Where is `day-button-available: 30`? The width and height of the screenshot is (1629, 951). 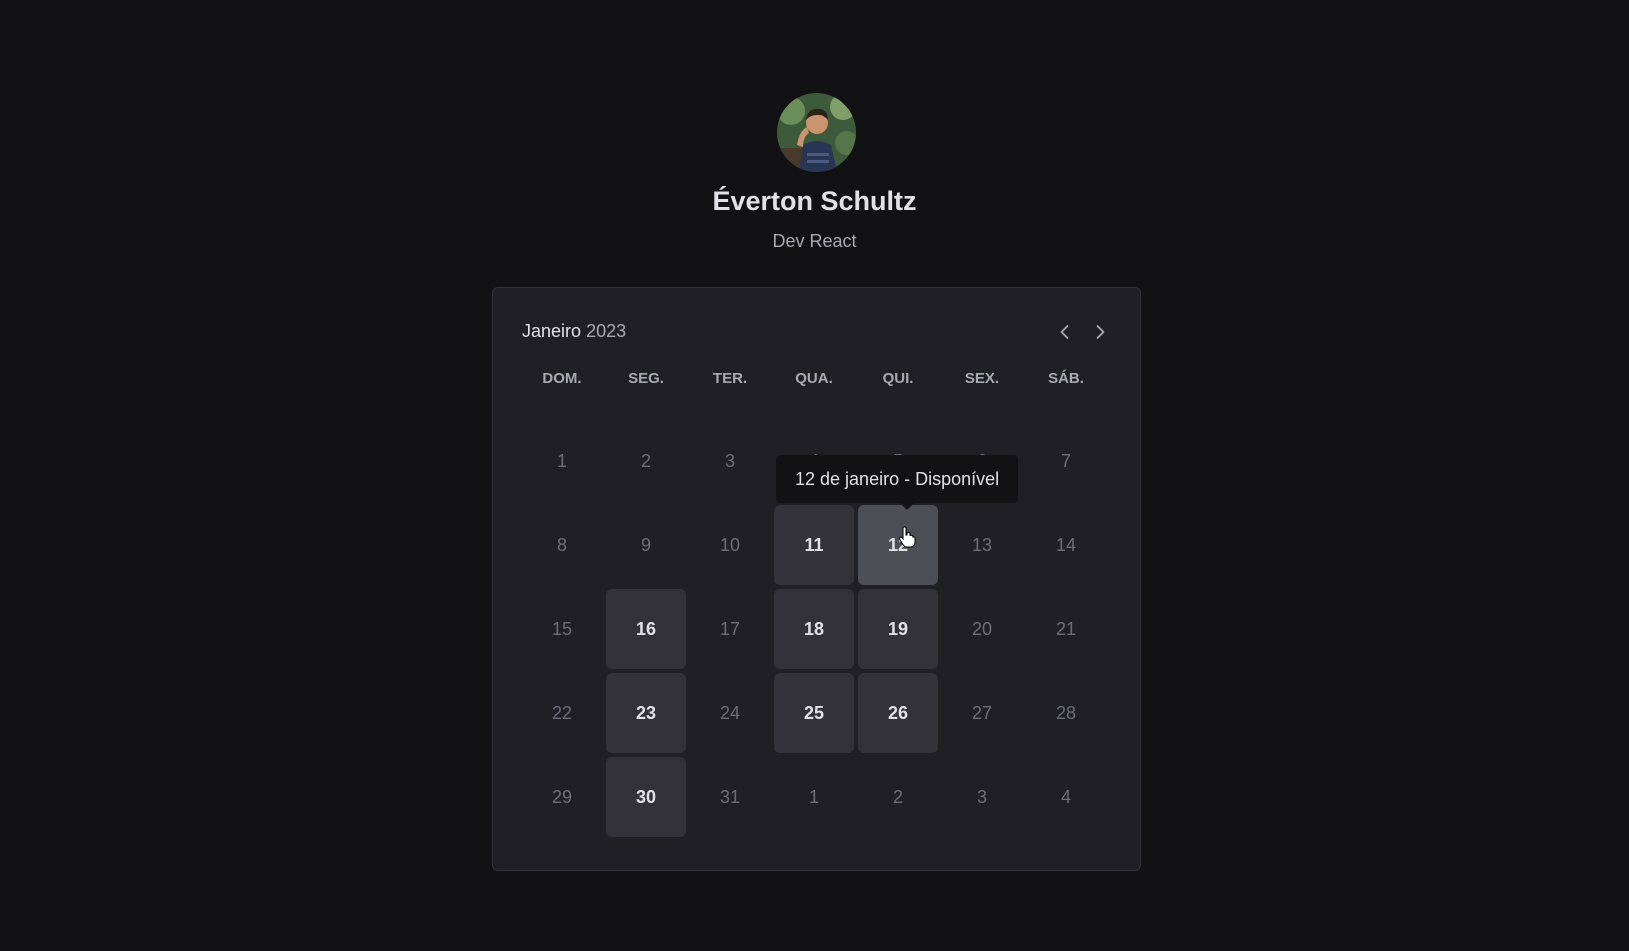
day-button-available: 30 is located at coordinates (646, 797).